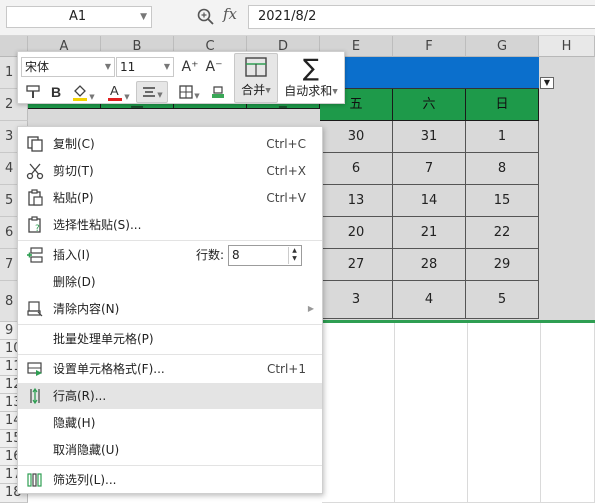 The image size is (595, 503). I want to click on date-cell: 5, so click(502, 300).